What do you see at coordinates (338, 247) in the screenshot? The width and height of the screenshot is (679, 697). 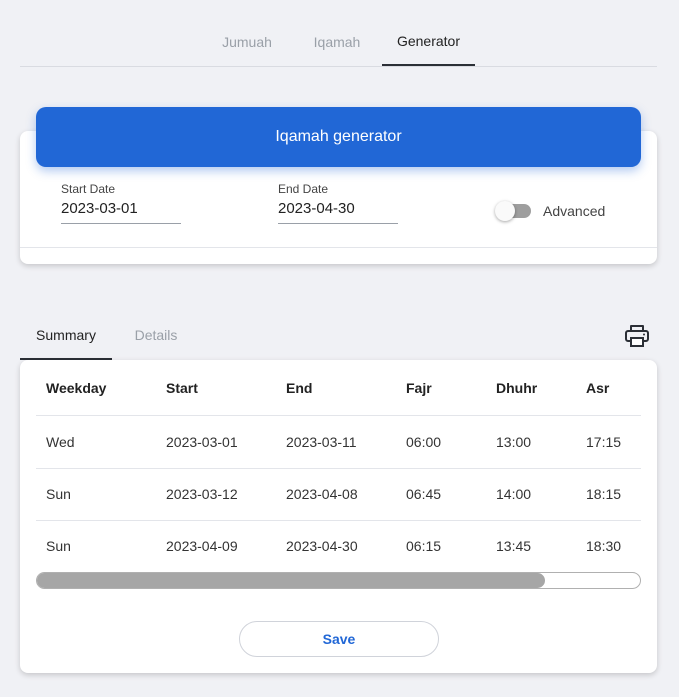 I see `divider` at bounding box center [338, 247].